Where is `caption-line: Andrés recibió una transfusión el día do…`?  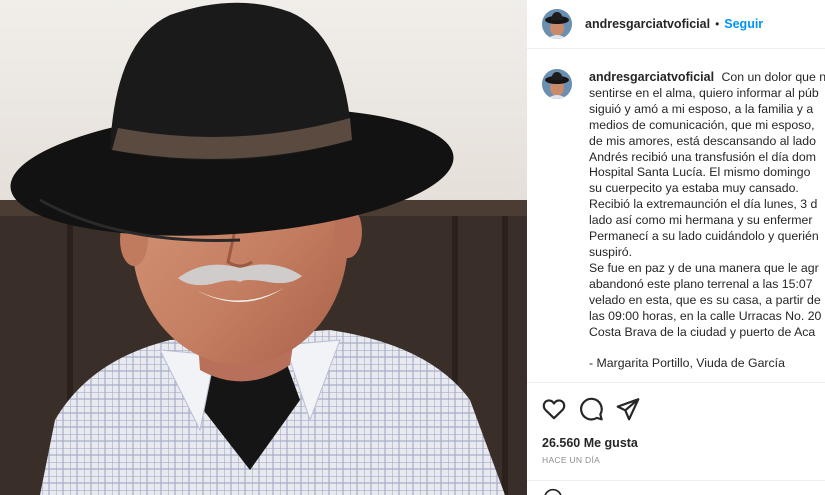
caption-line: Andrés recibió una transfusión el día do… is located at coordinates (702, 156).